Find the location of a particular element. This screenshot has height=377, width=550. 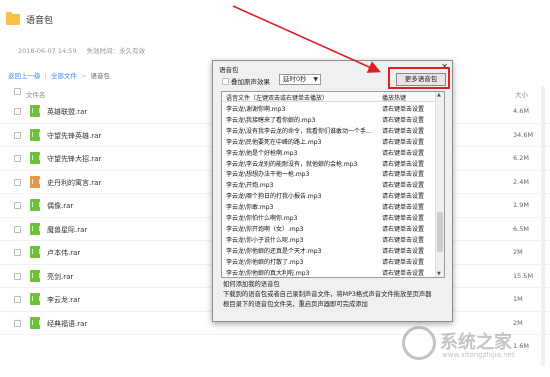

voice-file-row: 李云龙\李云龙别的能耐没有，就他娘的会枪.mp3 请右键单击设置 is located at coordinates (329, 163).